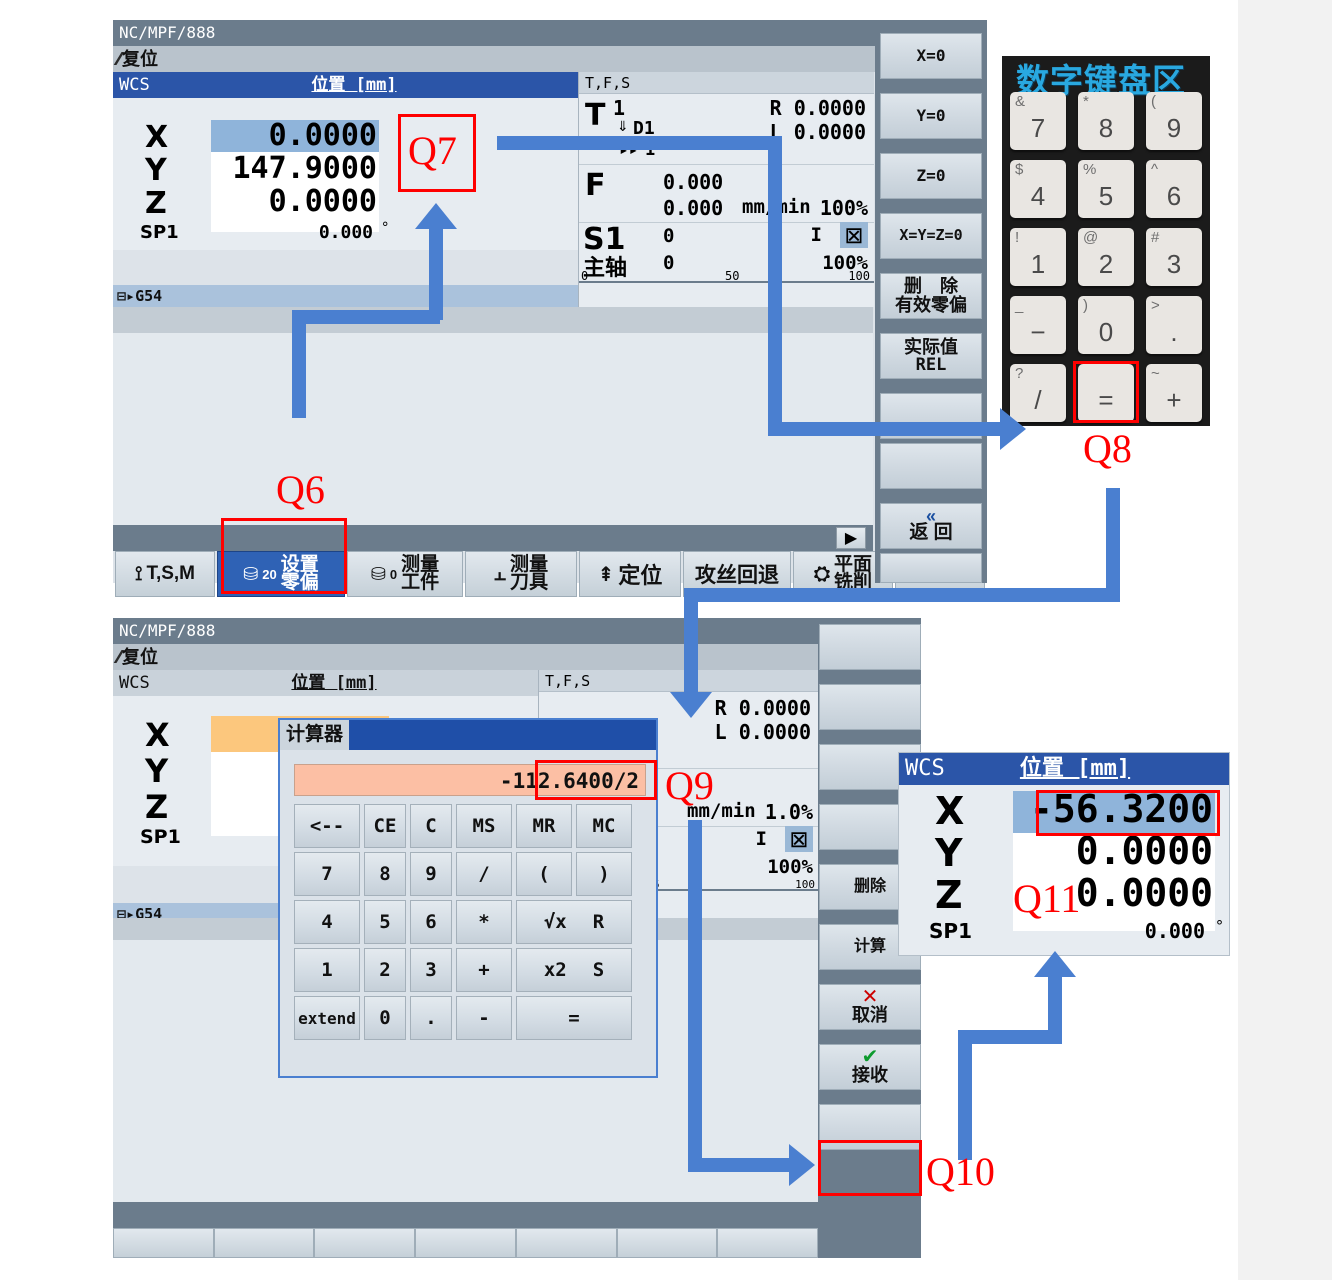  What do you see at coordinates (1106, 196) in the screenshot?
I see `keypad-key-5-main: 5` at bounding box center [1106, 196].